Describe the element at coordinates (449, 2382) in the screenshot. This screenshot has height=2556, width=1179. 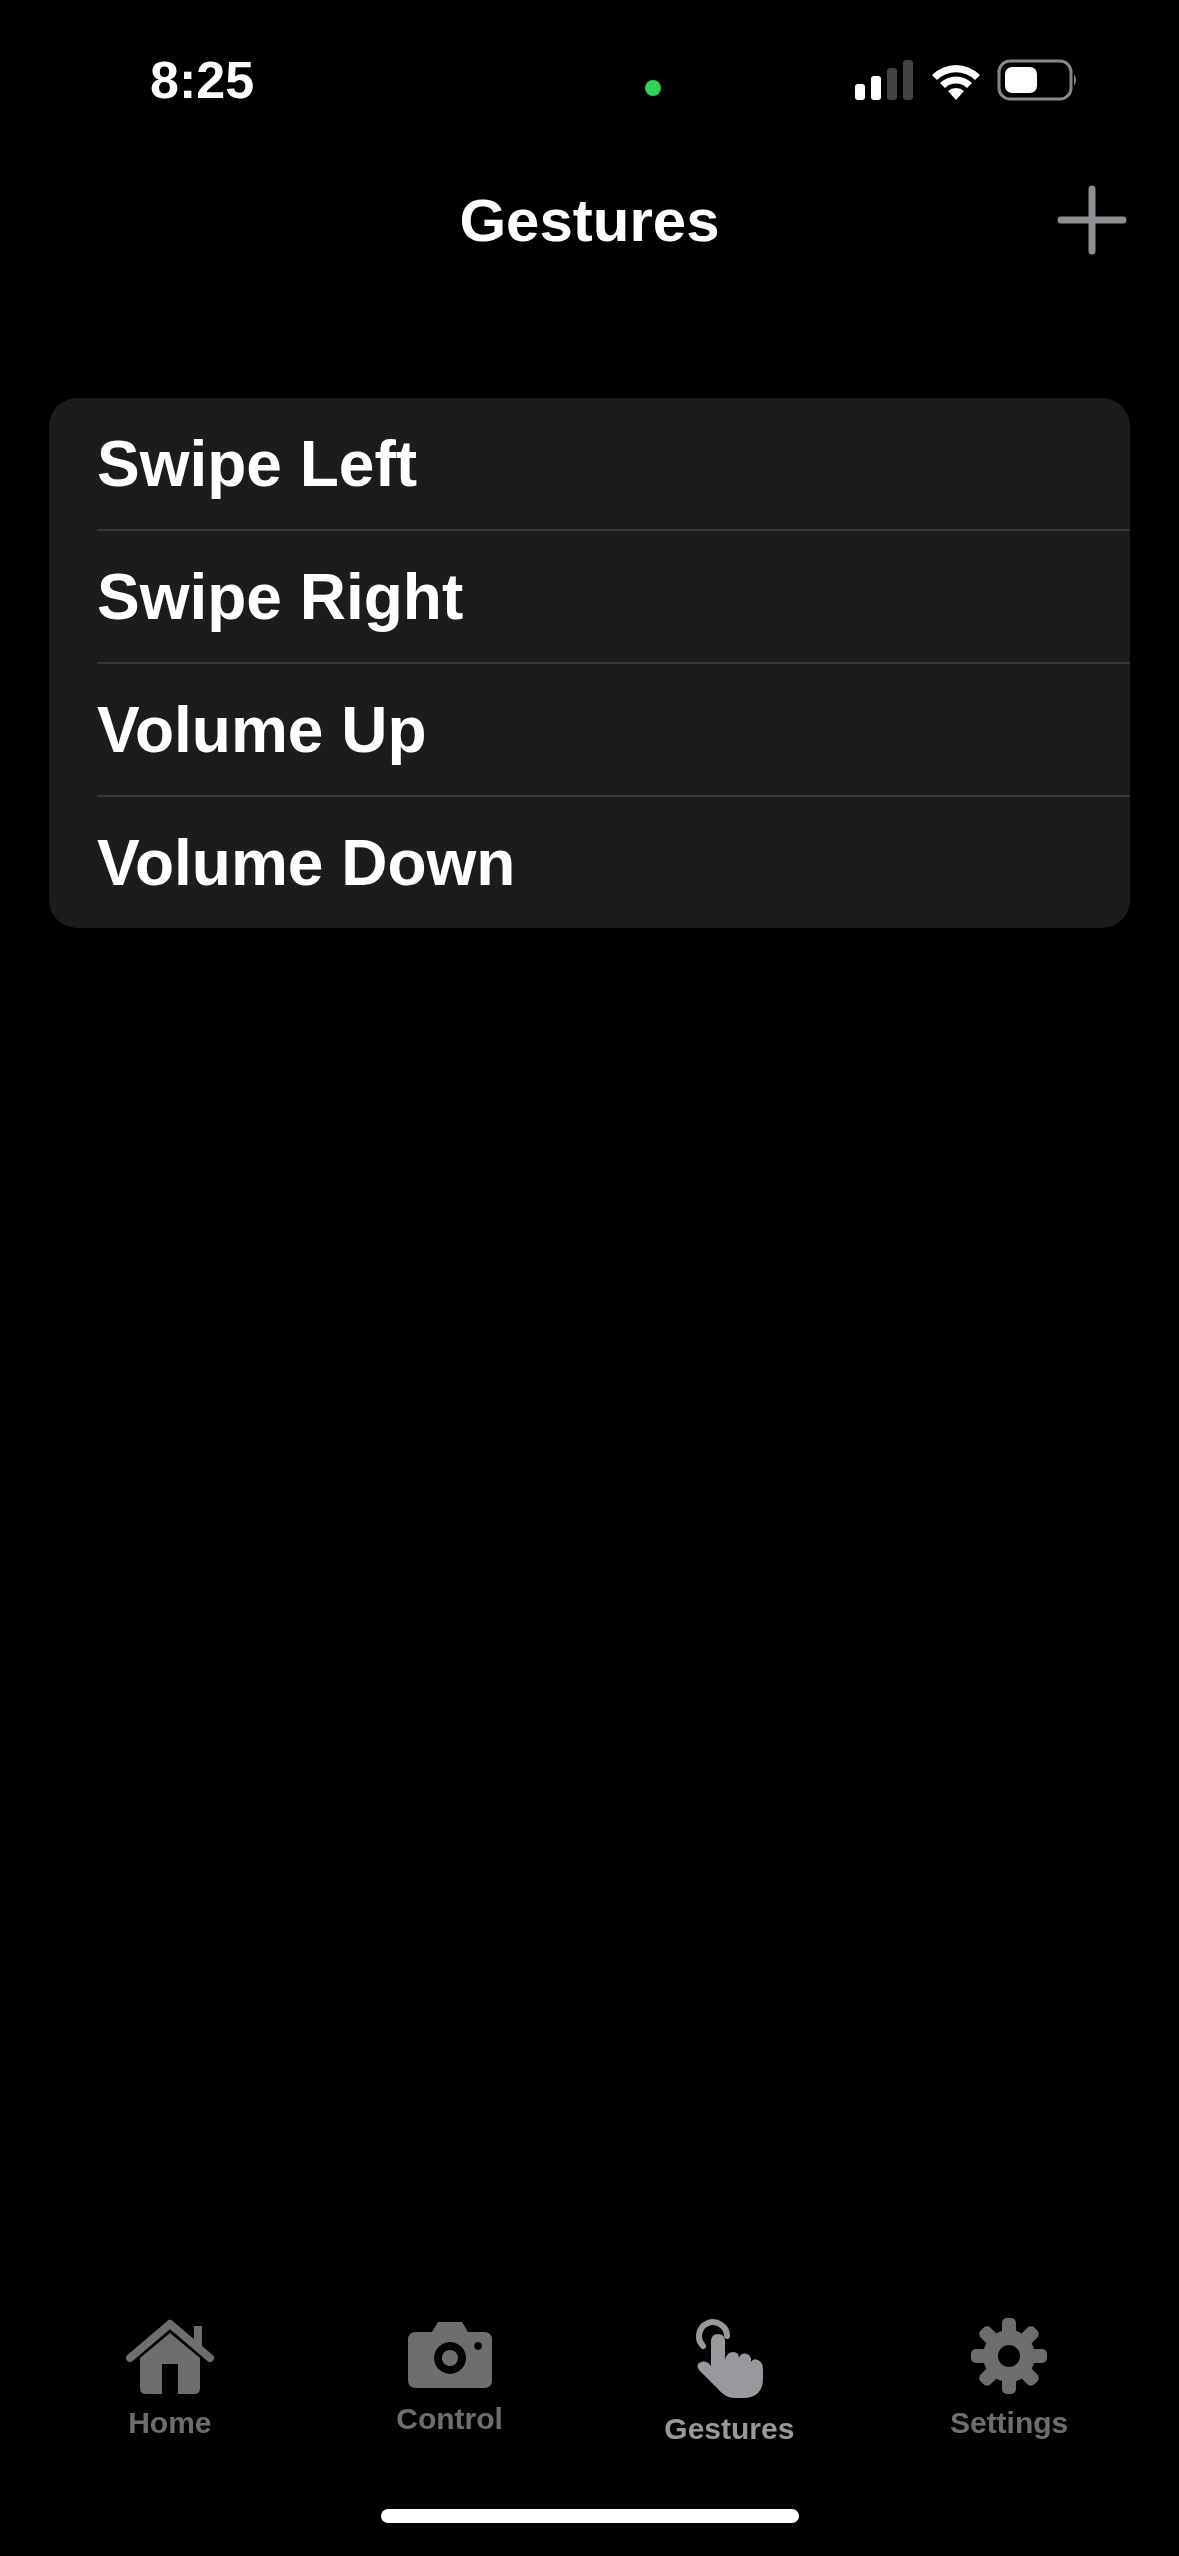
I see `tab-item: Control` at that location.